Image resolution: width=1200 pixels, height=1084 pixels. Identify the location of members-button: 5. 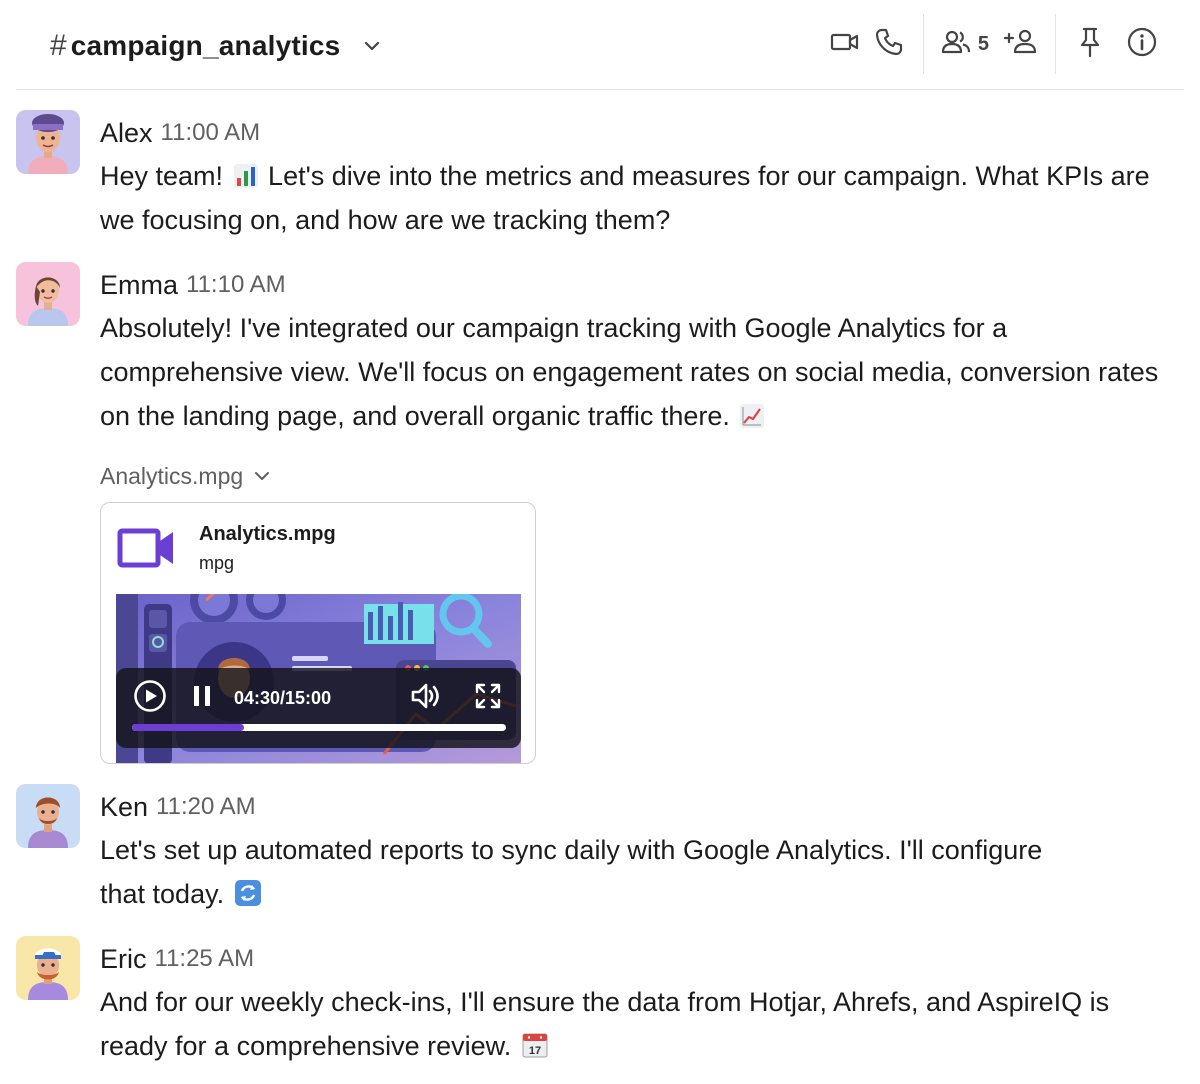
(964, 44).